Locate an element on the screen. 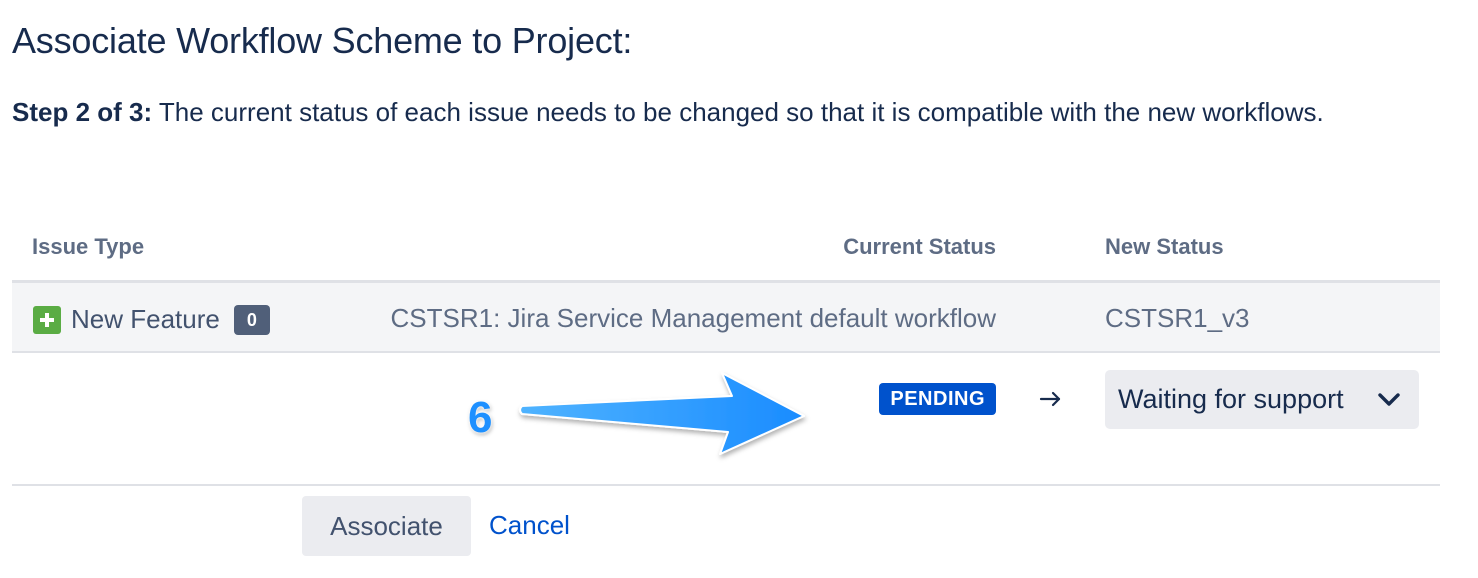  table-row-divider is located at coordinates (726, 352).